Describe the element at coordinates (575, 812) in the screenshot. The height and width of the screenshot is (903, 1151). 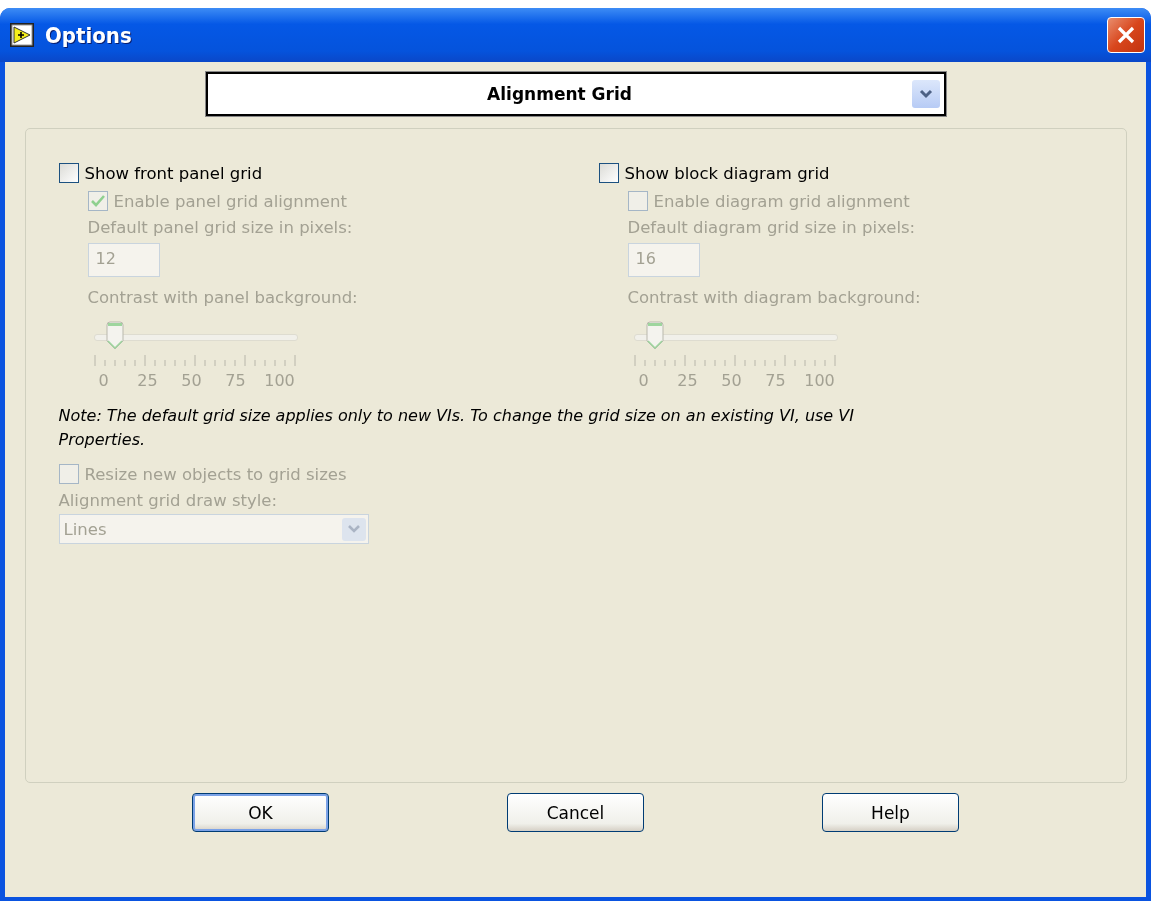
I see `dialog-button: Cancel` at that location.